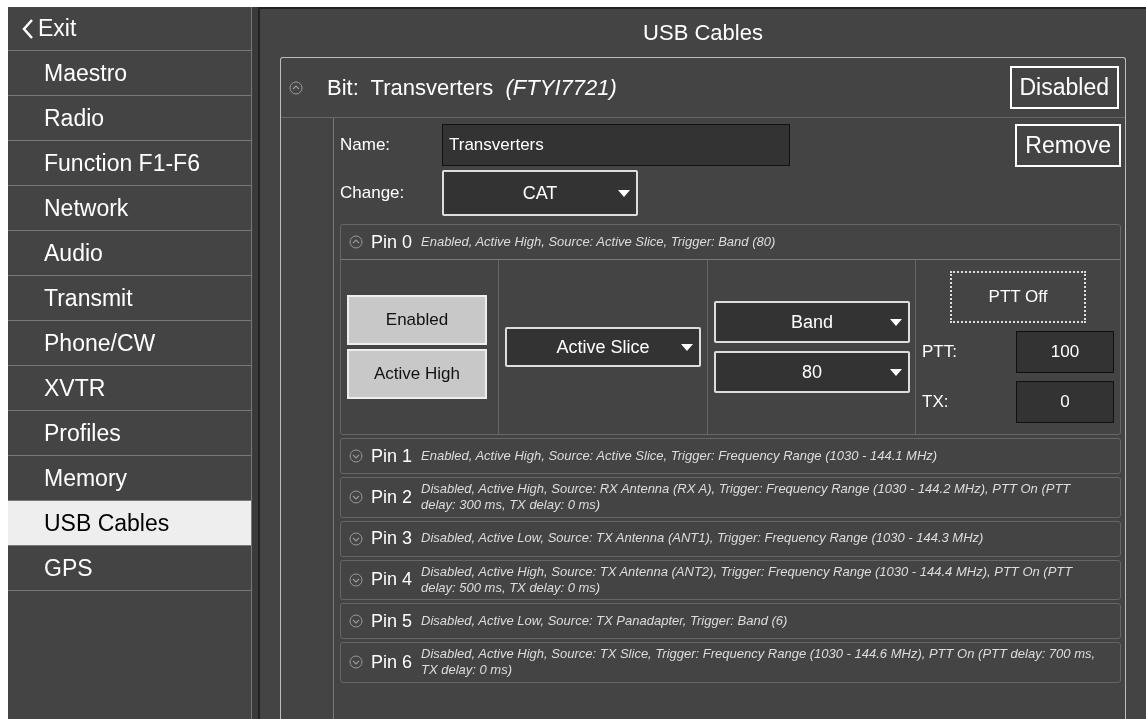 Image resolution: width=1146 pixels, height=719 pixels. What do you see at coordinates (396, 538) in the screenshot?
I see `pin-label: Pin 3` at bounding box center [396, 538].